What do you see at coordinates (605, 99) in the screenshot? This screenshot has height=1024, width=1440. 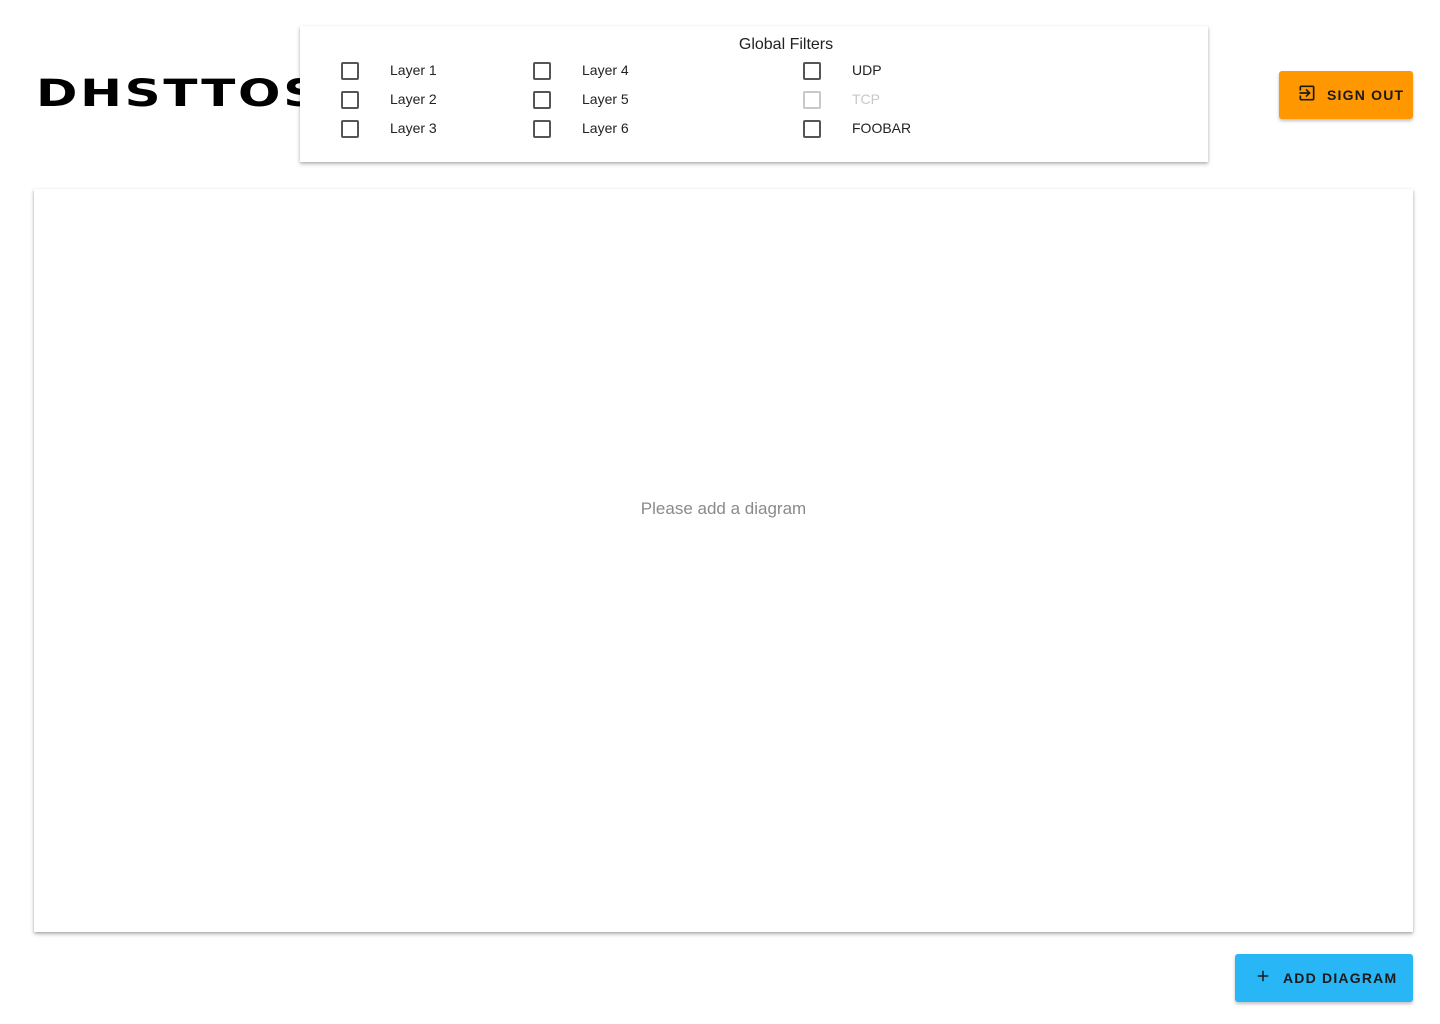 I see `filter-label-layer-5: Layer 5` at bounding box center [605, 99].